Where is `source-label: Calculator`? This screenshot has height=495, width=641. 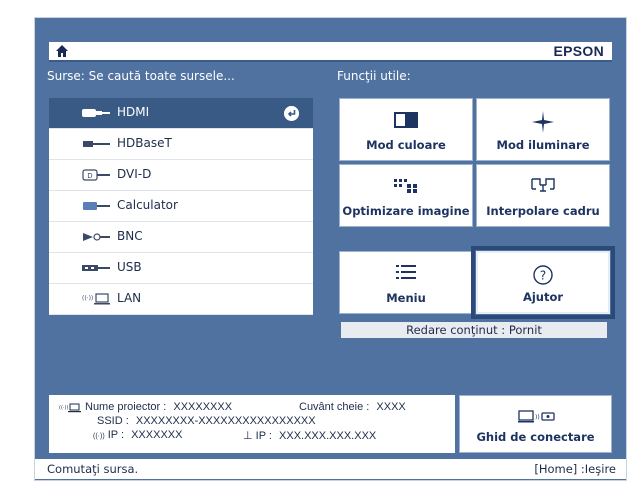 source-label: Calculator is located at coordinates (147, 205).